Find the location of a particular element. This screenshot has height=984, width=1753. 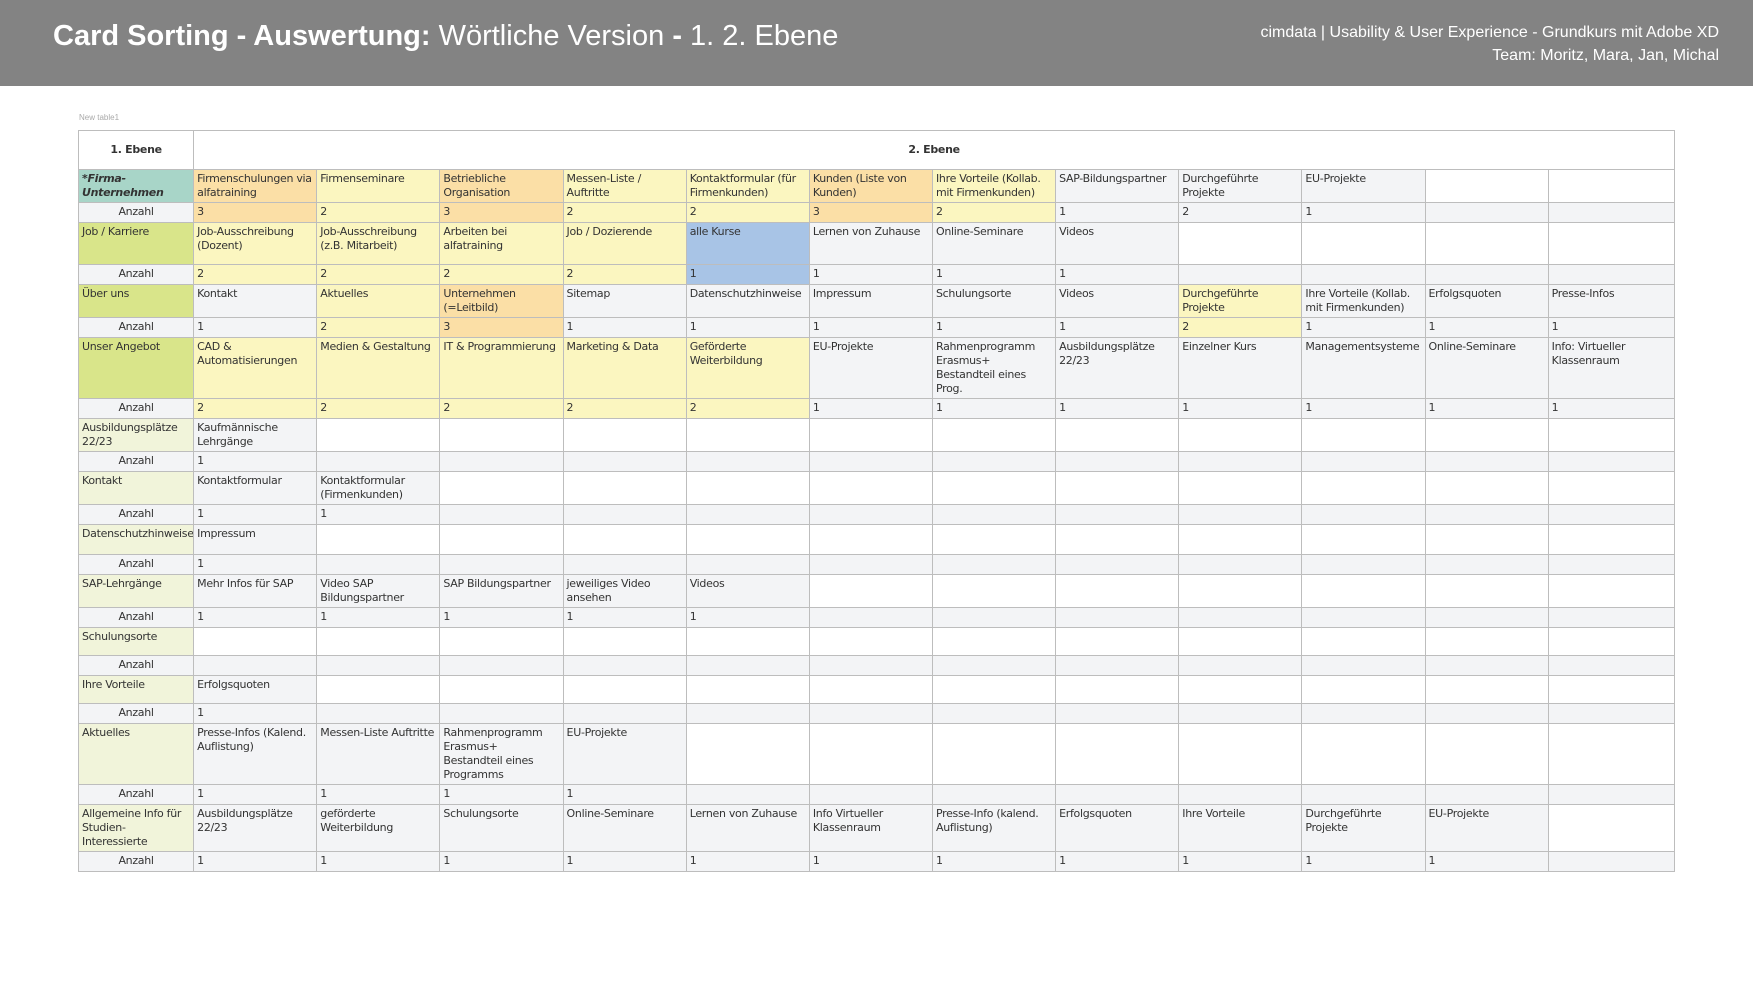

level2-card: Messen-Liste Auftritte is located at coordinates (378, 754).